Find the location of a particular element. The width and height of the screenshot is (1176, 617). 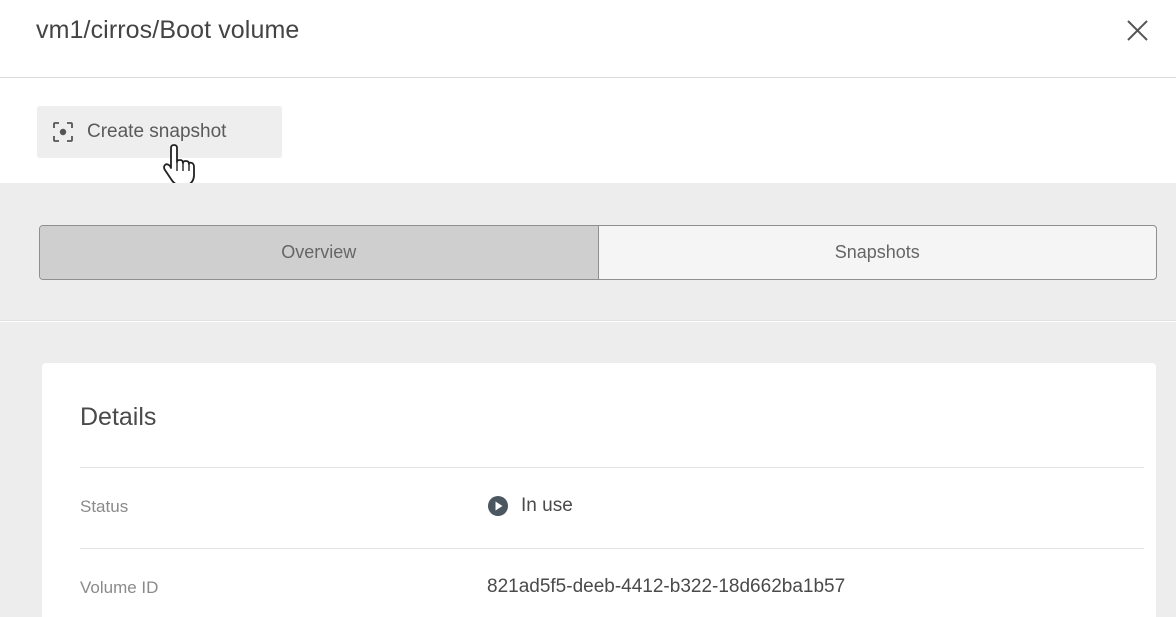

volume-id-label: Volume ID is located at coordinates (119, 587).